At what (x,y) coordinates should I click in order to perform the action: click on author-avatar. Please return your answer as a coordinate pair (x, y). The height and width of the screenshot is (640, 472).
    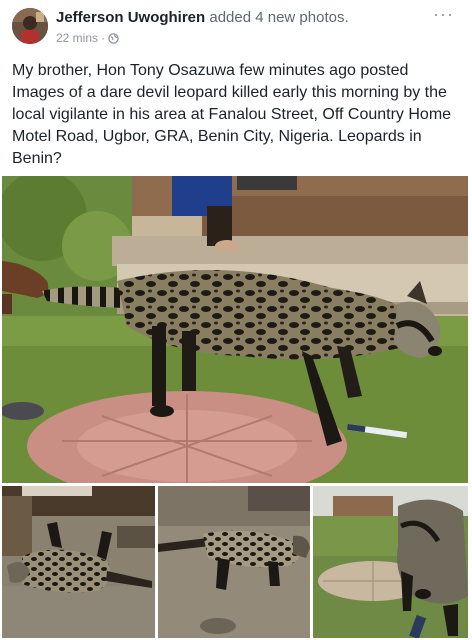
    Looking at the image, I should click on (30, 26).